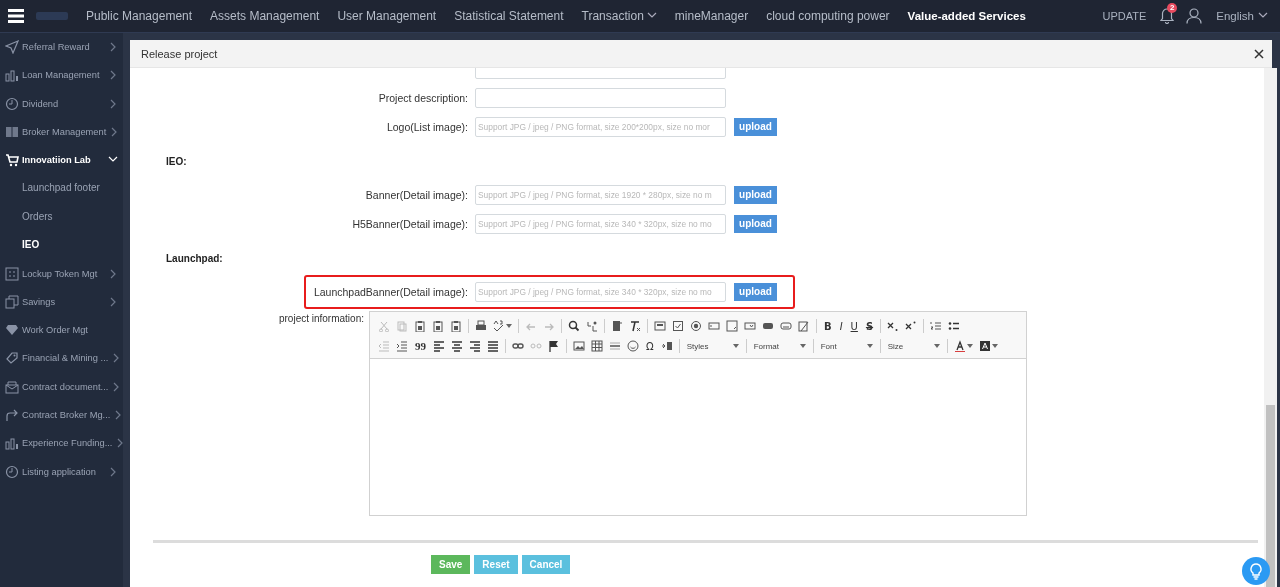 The height and width of the screenshot is (587, 1280). Describe the element at coordinates (61, 160) in the screenshot. I see `sidebar-item: Innovatiion Lab` at that location.